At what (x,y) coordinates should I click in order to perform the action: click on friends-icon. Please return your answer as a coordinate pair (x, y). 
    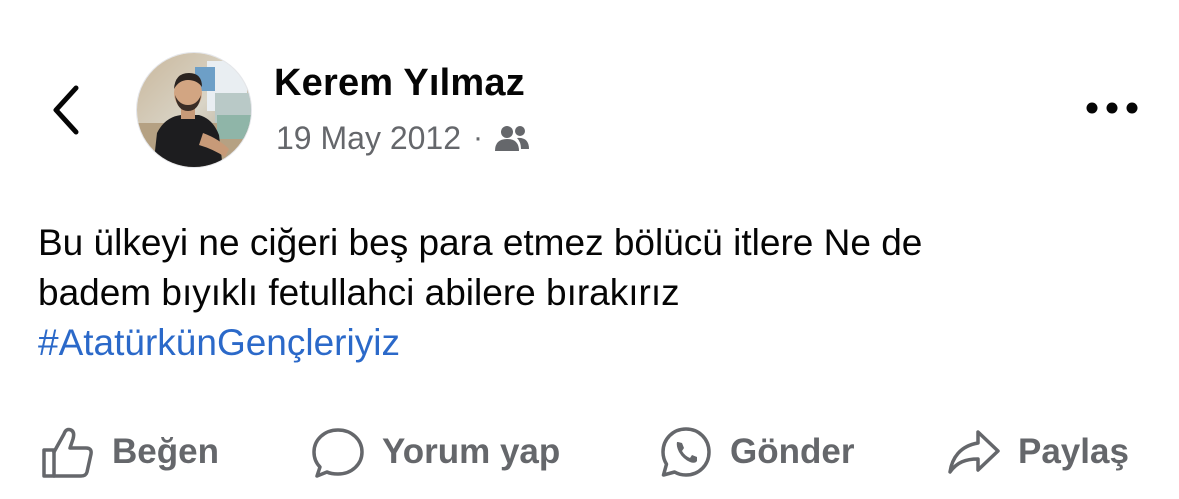
    Looking at the image, I should click on (512, 138).